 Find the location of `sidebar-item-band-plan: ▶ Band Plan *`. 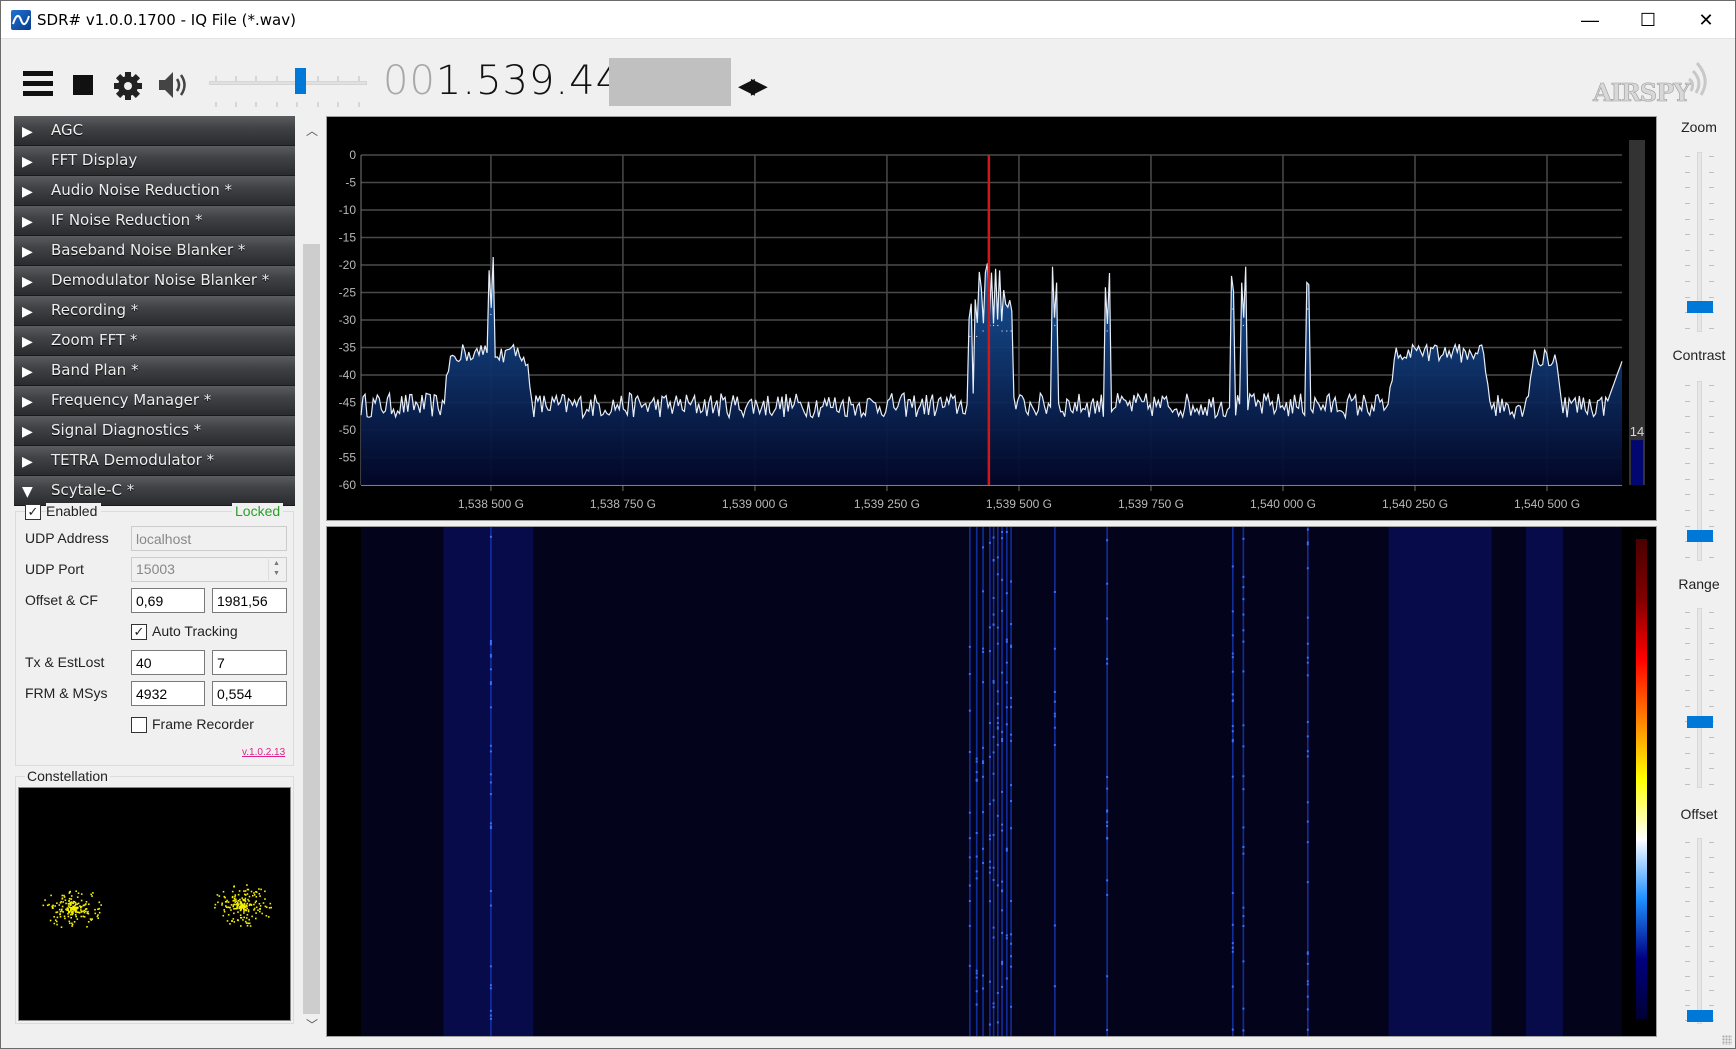

sidebar-item-band-plan: ▶ Band Plan * is located at coordinates (154, 371).